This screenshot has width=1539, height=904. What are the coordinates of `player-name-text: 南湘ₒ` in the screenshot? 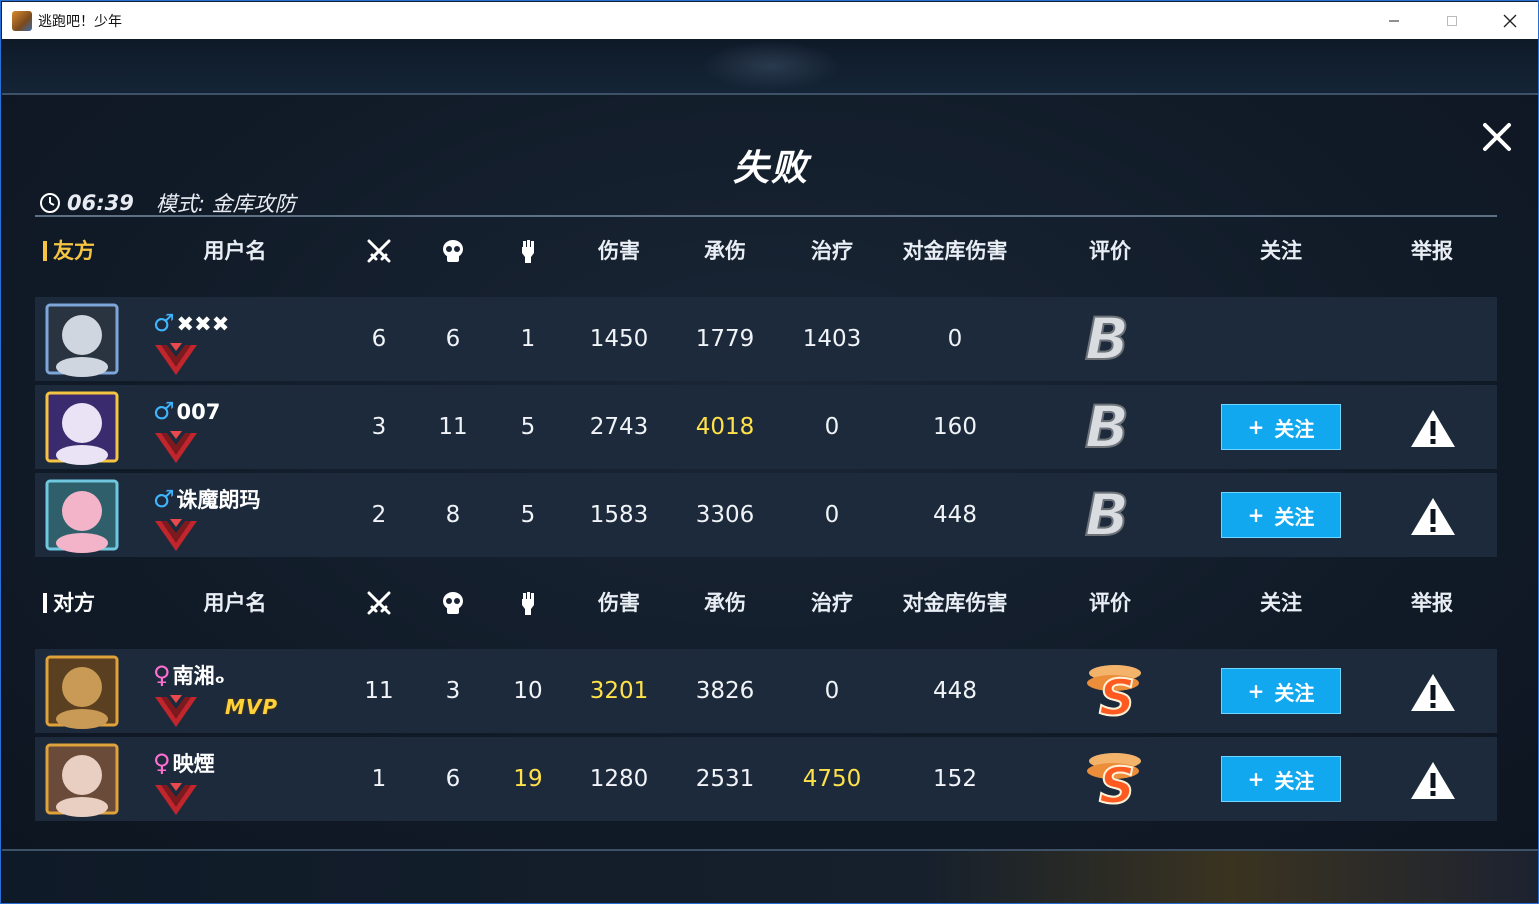 It's located at (198, 676).